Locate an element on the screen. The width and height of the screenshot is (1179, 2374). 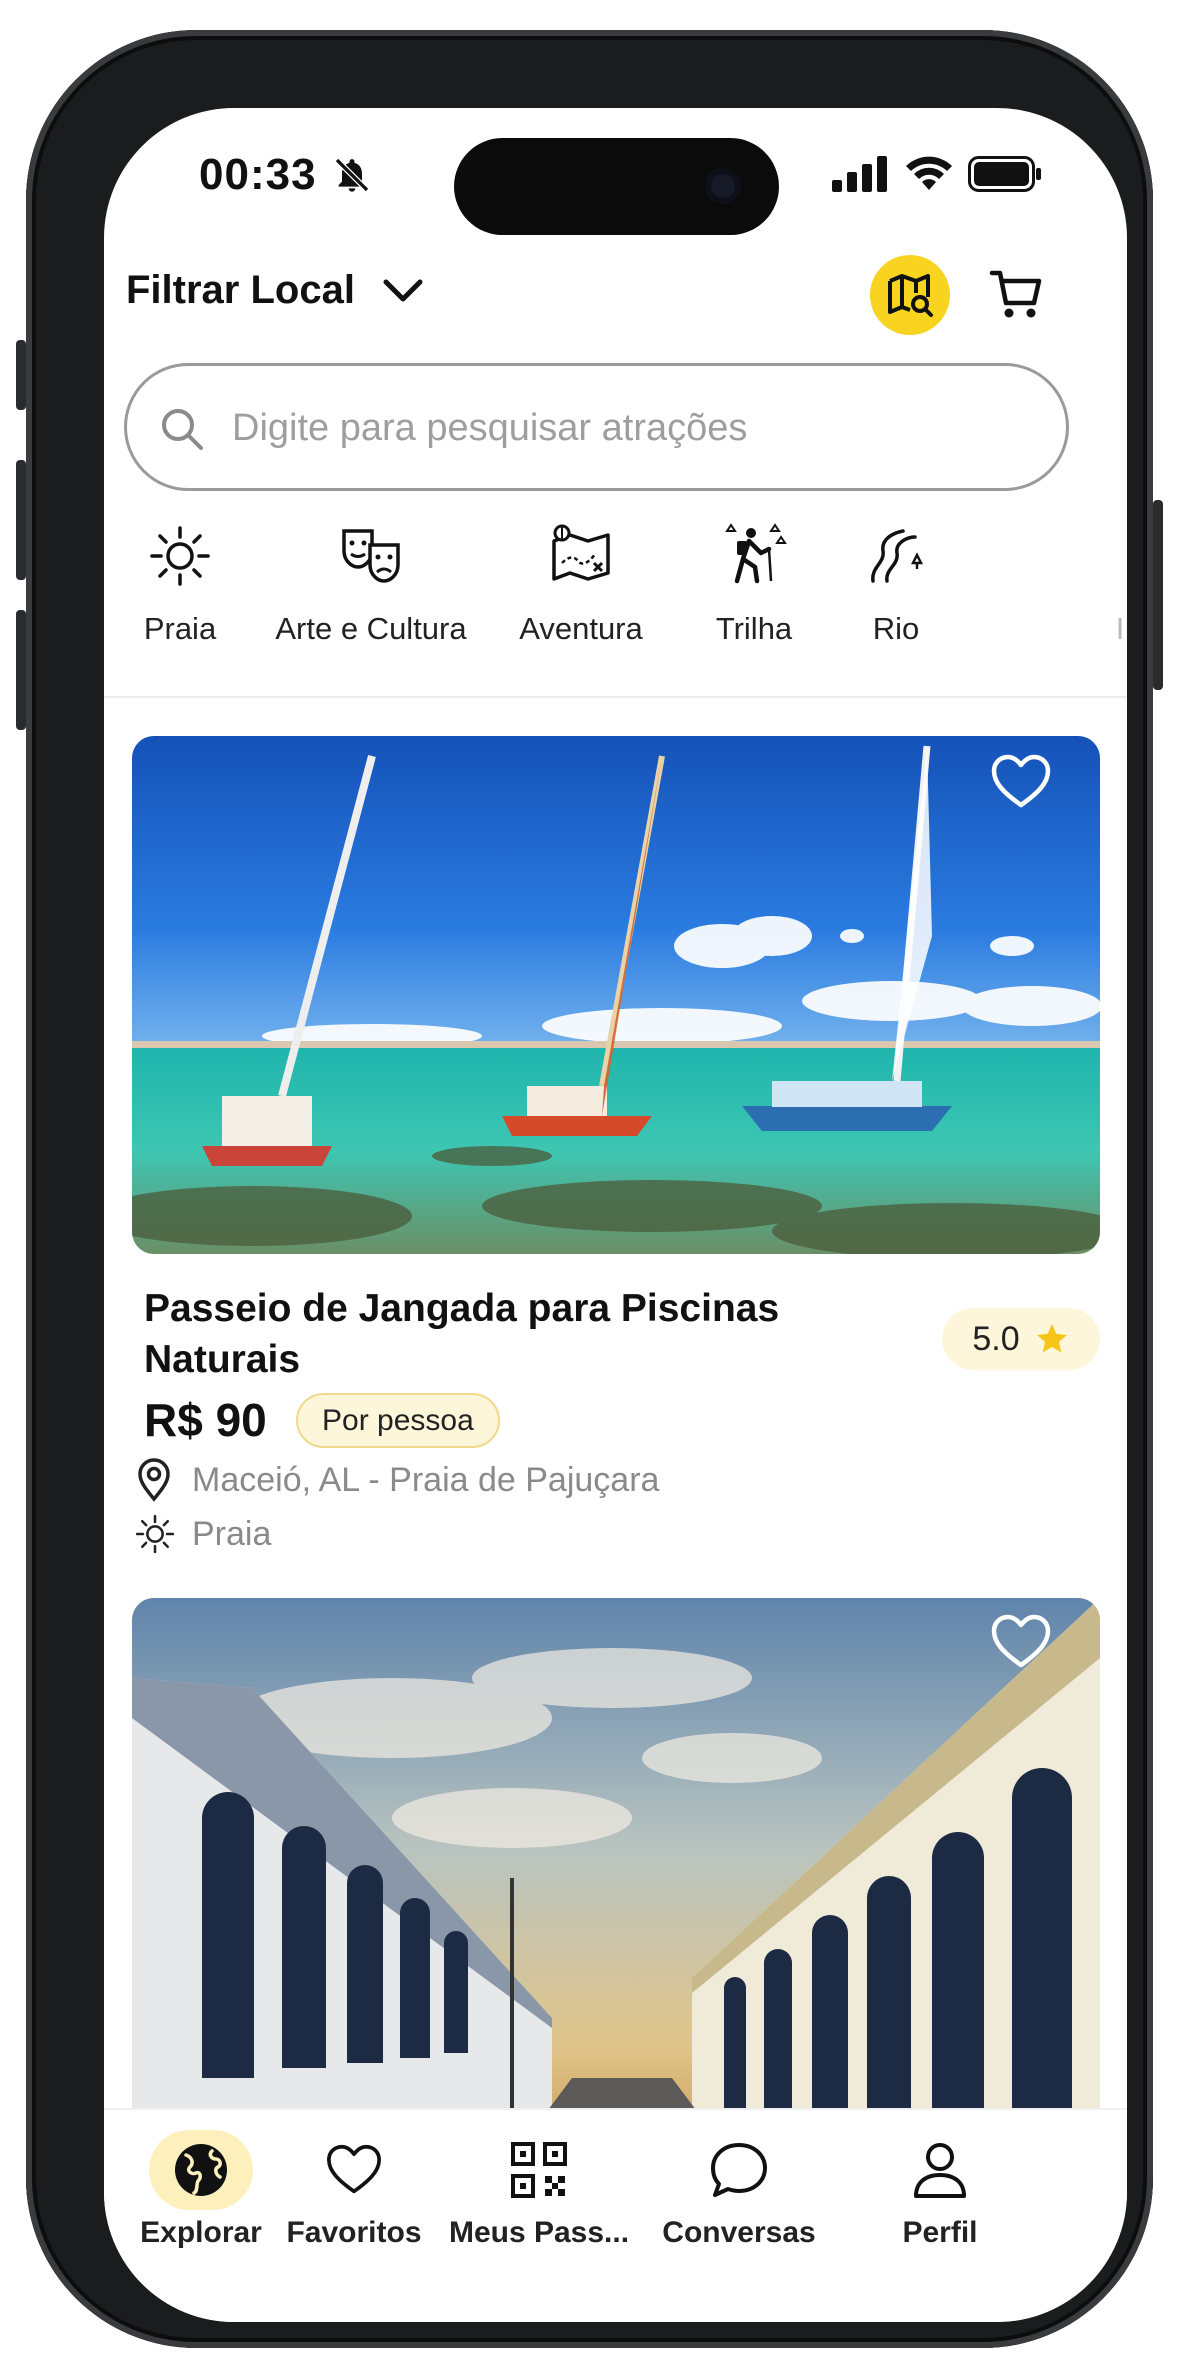
location-pin-icon is located at coordinates (154, 1480).